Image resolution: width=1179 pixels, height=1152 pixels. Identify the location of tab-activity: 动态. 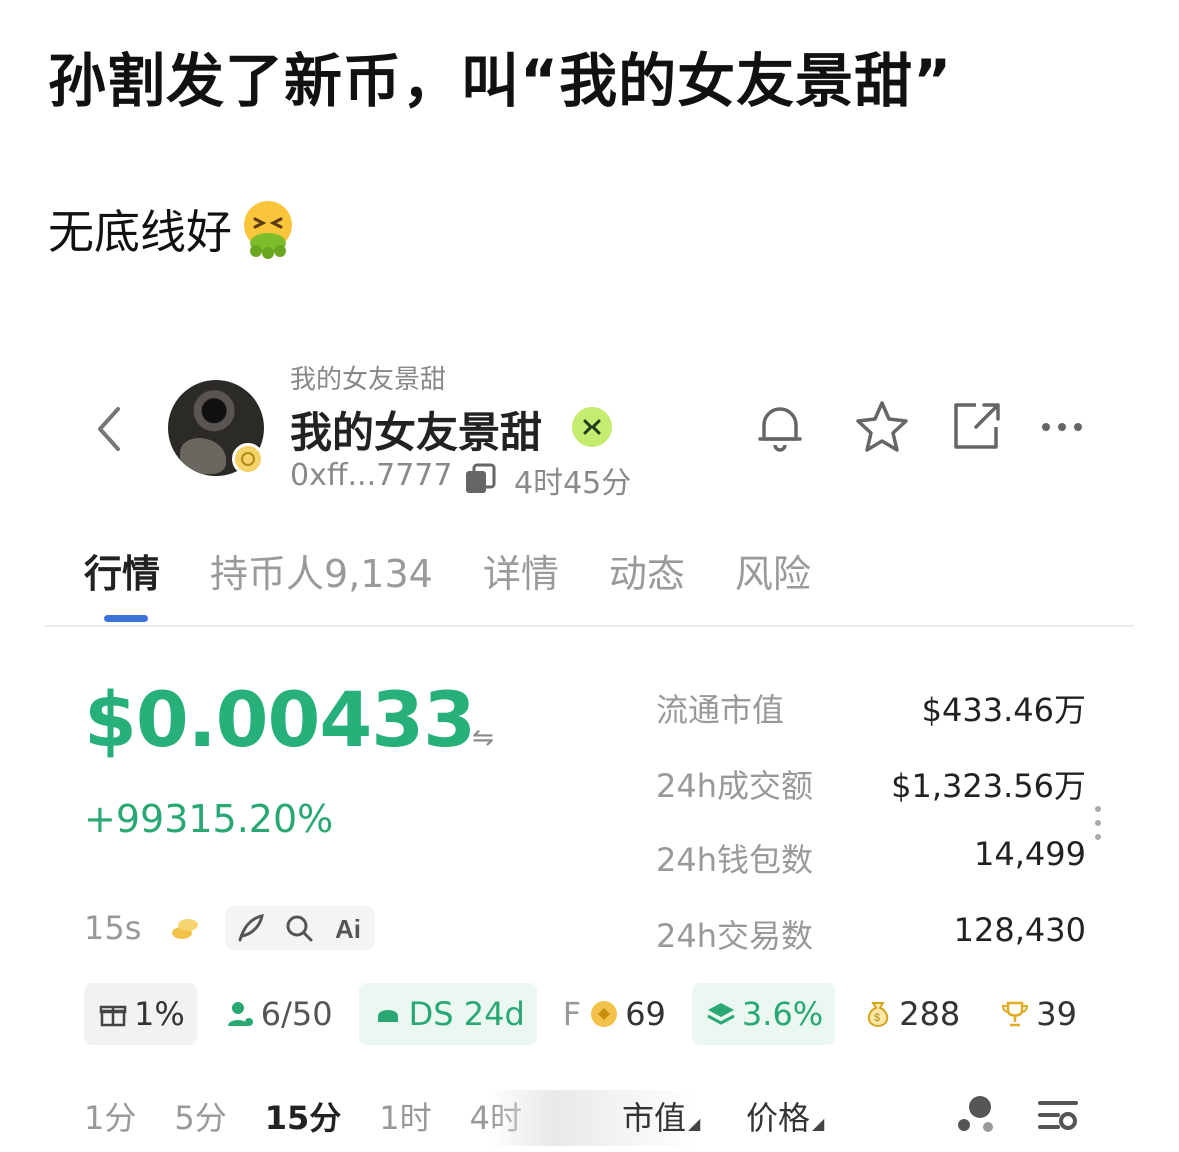
(647, 570).